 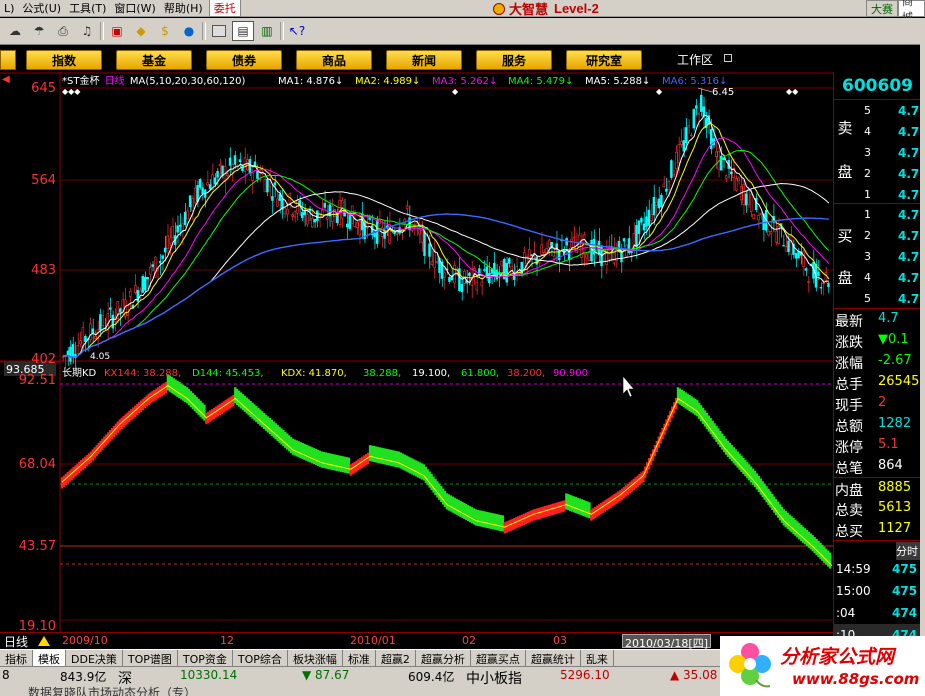 What do you see at coordinates (382, 373) in the screenshot?
I see `kd-legend-item: 38.288,` at bounding box center [382, 373].